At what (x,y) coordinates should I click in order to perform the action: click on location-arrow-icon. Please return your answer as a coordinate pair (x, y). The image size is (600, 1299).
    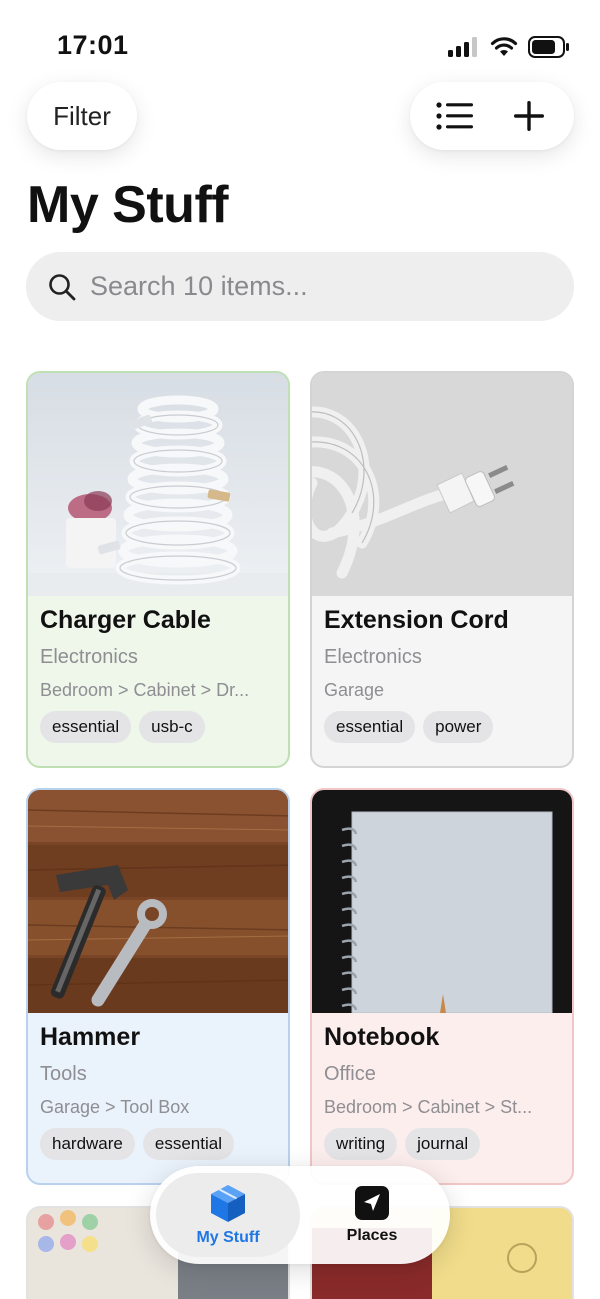
    Looking at the image, I should click on (372, 1203).